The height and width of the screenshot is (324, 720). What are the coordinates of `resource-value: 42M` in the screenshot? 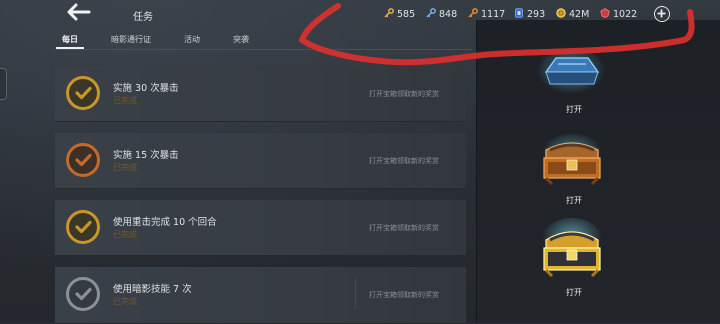 It's located at (579, 14).